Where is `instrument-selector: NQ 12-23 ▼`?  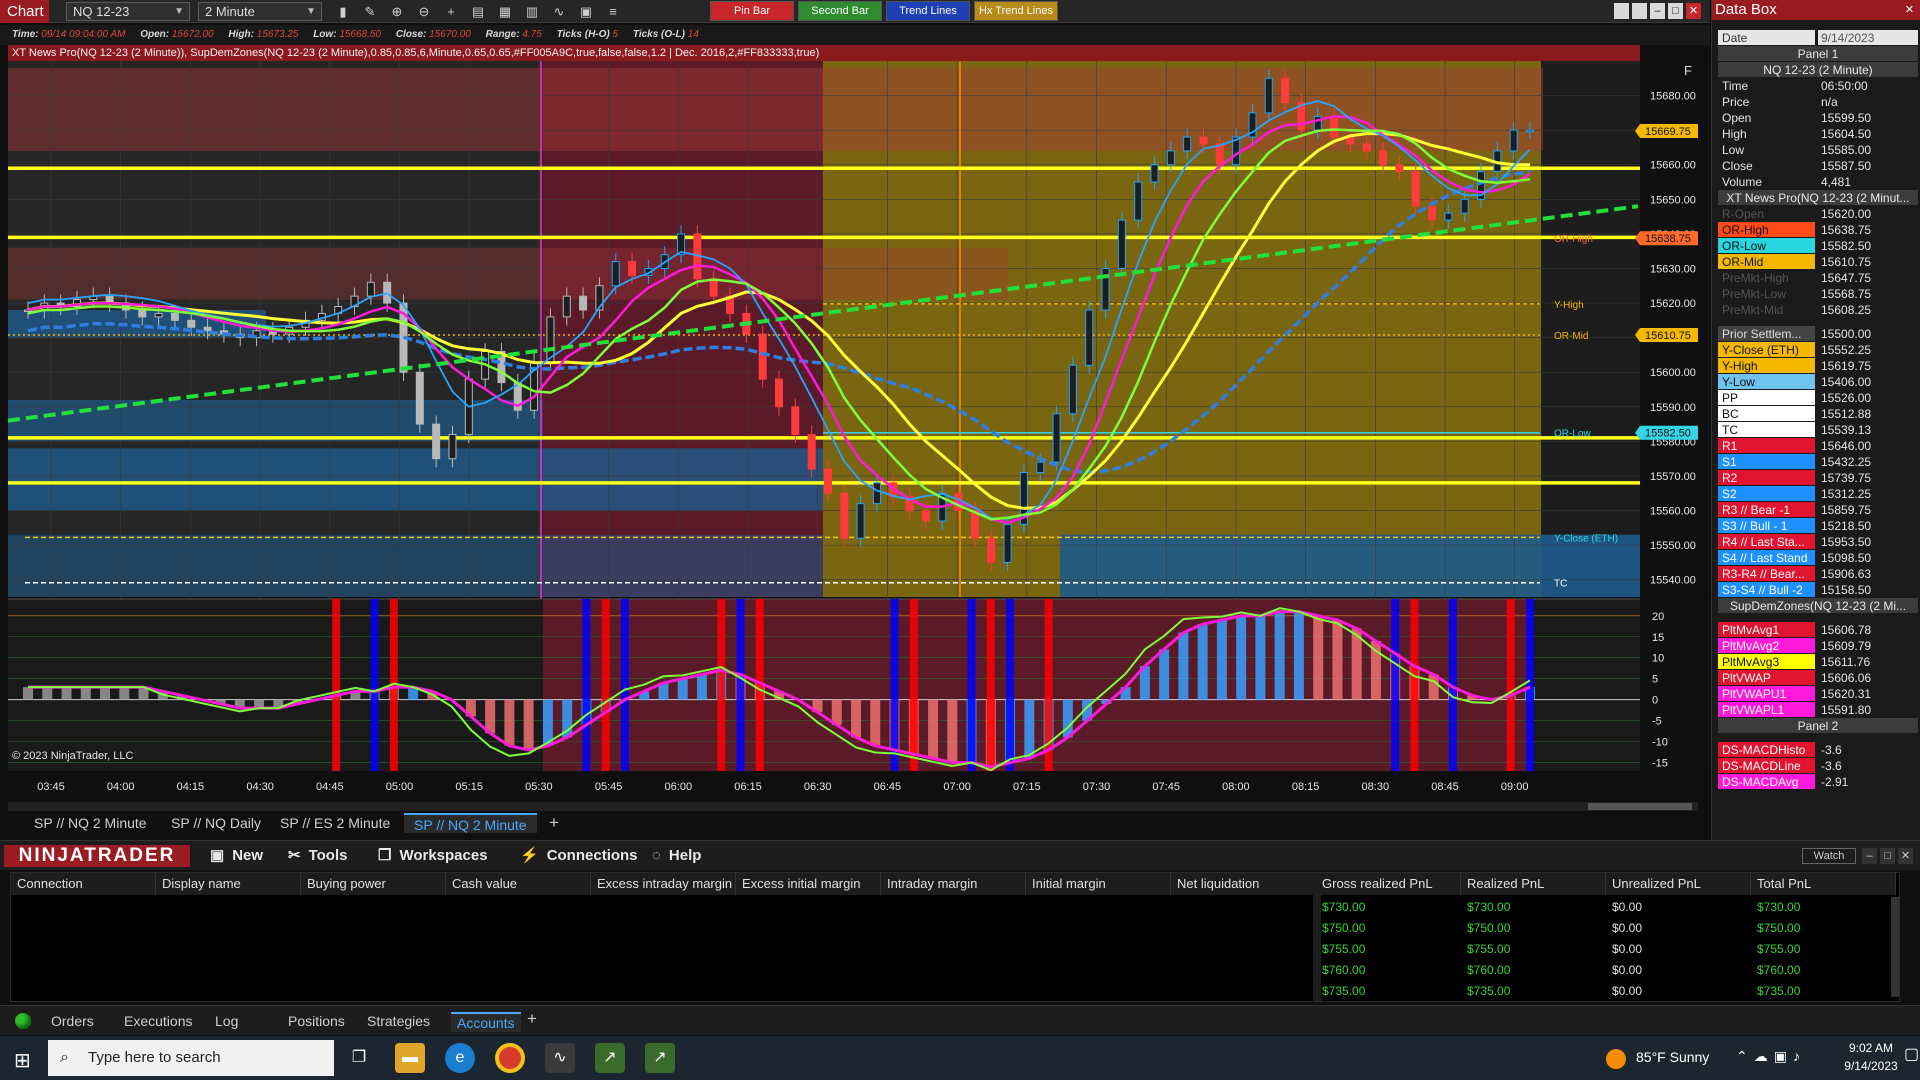
instrument-selector: NQ 12-23 ▼ is located at coordinates (128, 11).